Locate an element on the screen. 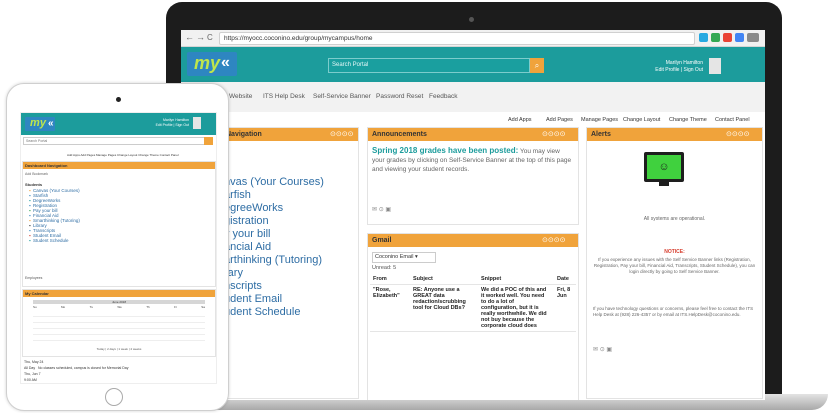  user-name: Marilyn Hamilton Edit Profile | Sign Out is located at coordinates (172, 122).